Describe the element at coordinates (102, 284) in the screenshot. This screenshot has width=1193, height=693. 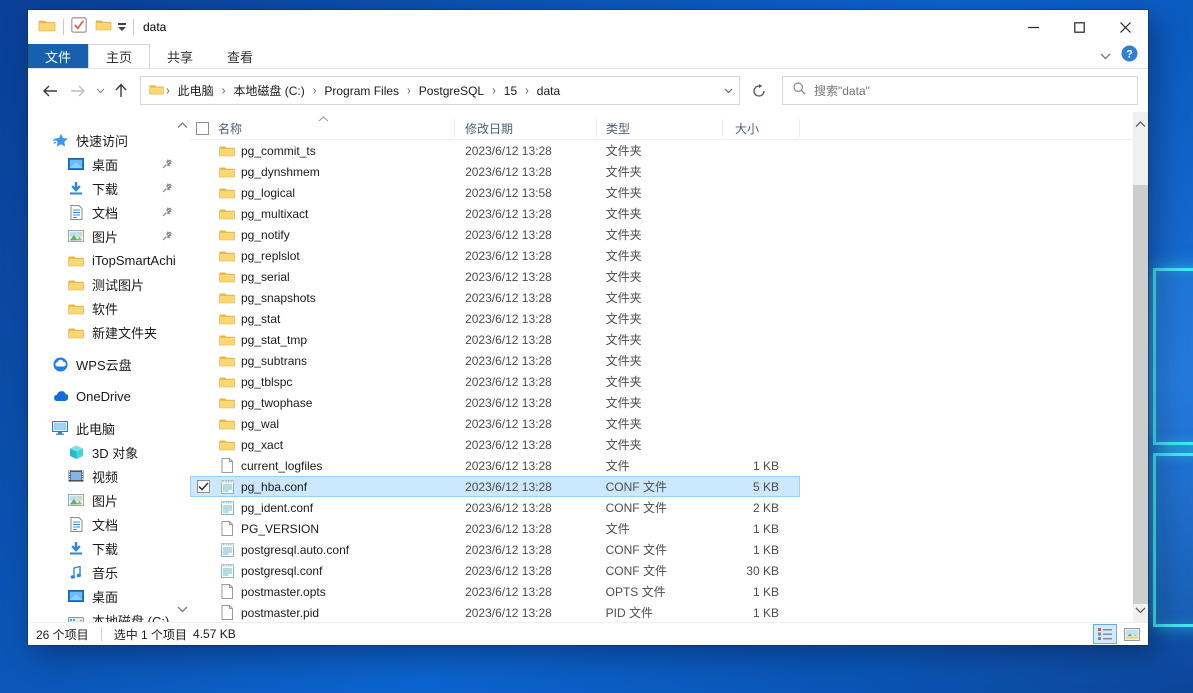
I see `sidebar-item: 测试图片` at that location.